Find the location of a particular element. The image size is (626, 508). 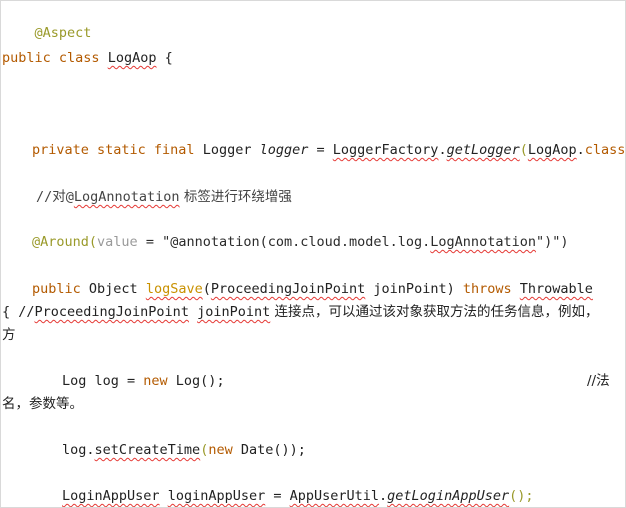

modifiers: private static final is located at coordinates (113, 150).